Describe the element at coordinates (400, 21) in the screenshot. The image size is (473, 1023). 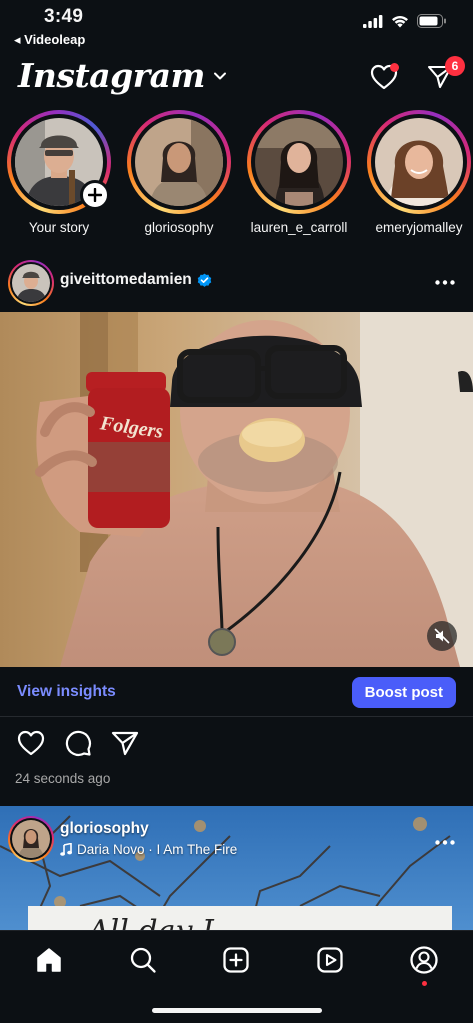
I see `wifi-icon` at that location.